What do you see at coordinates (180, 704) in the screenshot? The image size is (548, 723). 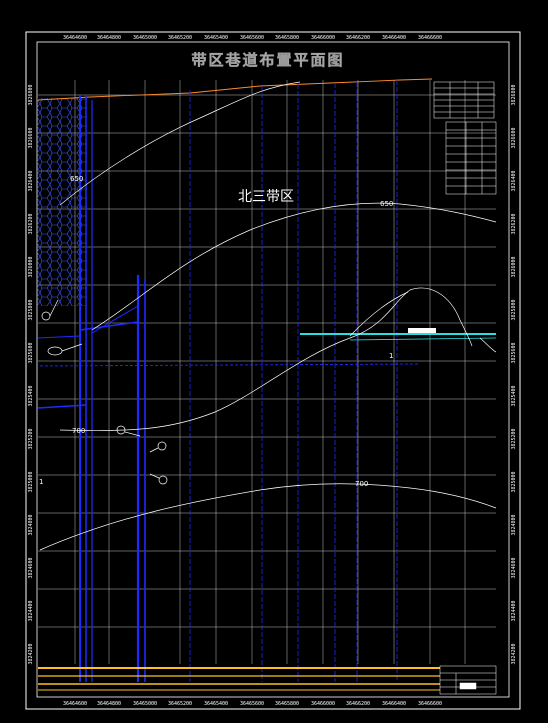 I see `bottom-coordinate-label: 36465200` at bounding box center [180, 704].